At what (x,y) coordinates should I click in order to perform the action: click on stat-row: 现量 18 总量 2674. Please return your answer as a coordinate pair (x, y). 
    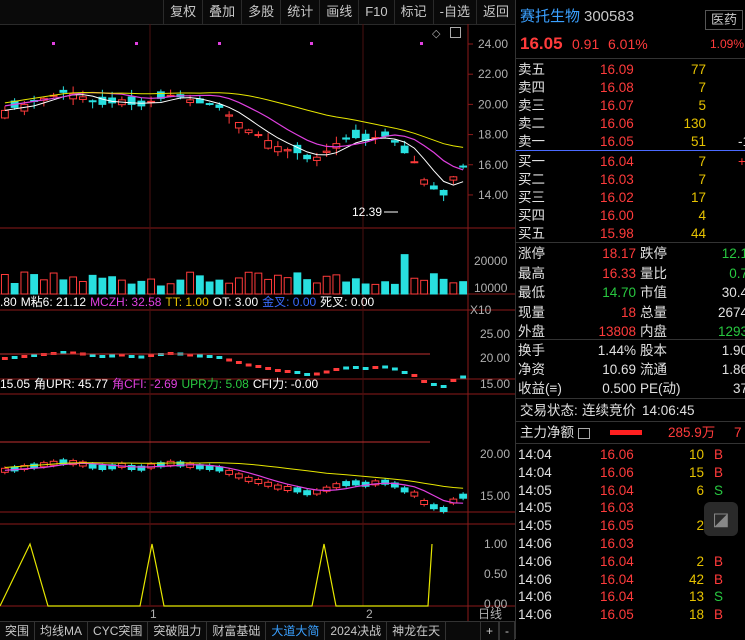
    Looking at the image, I should click on (630, 312).